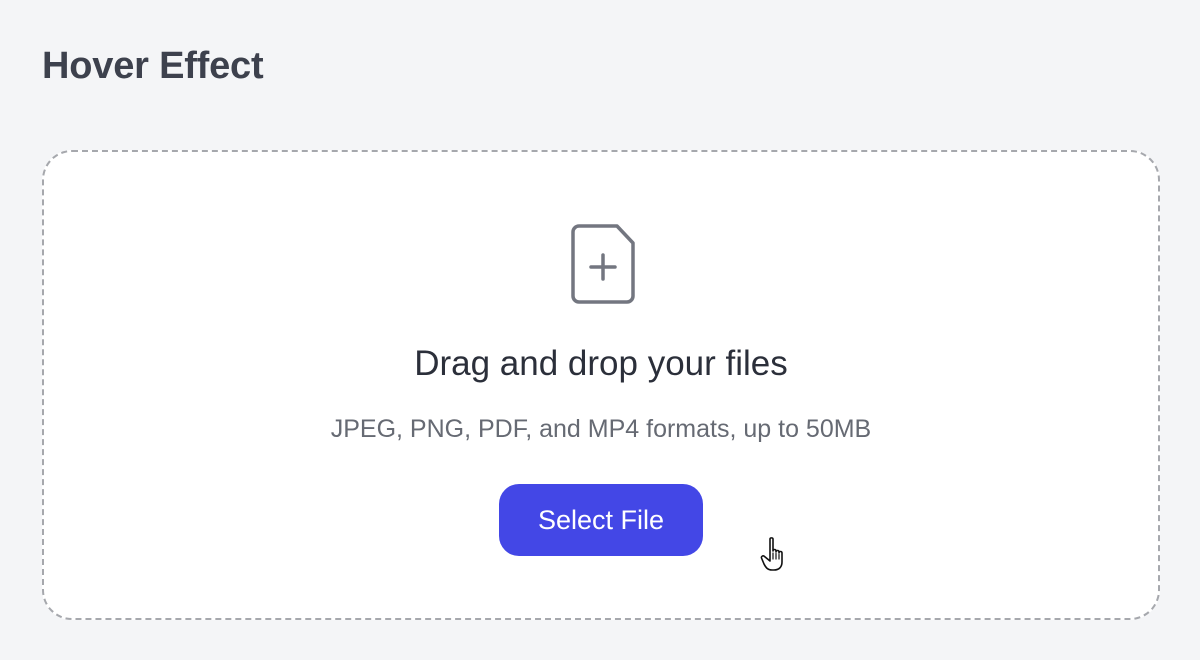  I want to click on pointer-hand-icon, so click(777, 554).